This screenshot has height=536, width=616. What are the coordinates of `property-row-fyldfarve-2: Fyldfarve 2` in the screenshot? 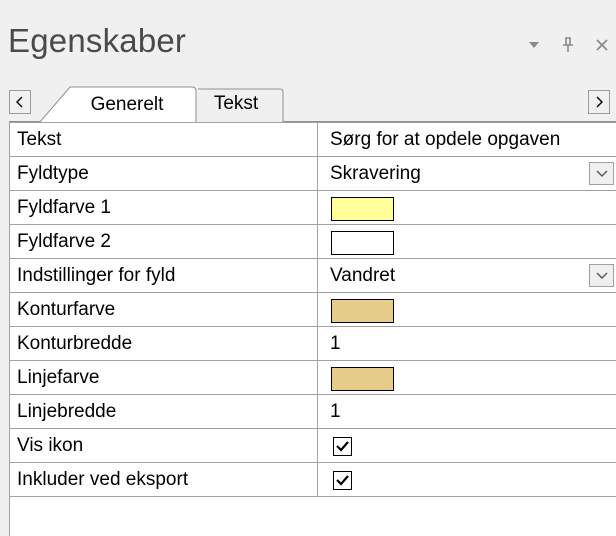 It's located at (313, 242).